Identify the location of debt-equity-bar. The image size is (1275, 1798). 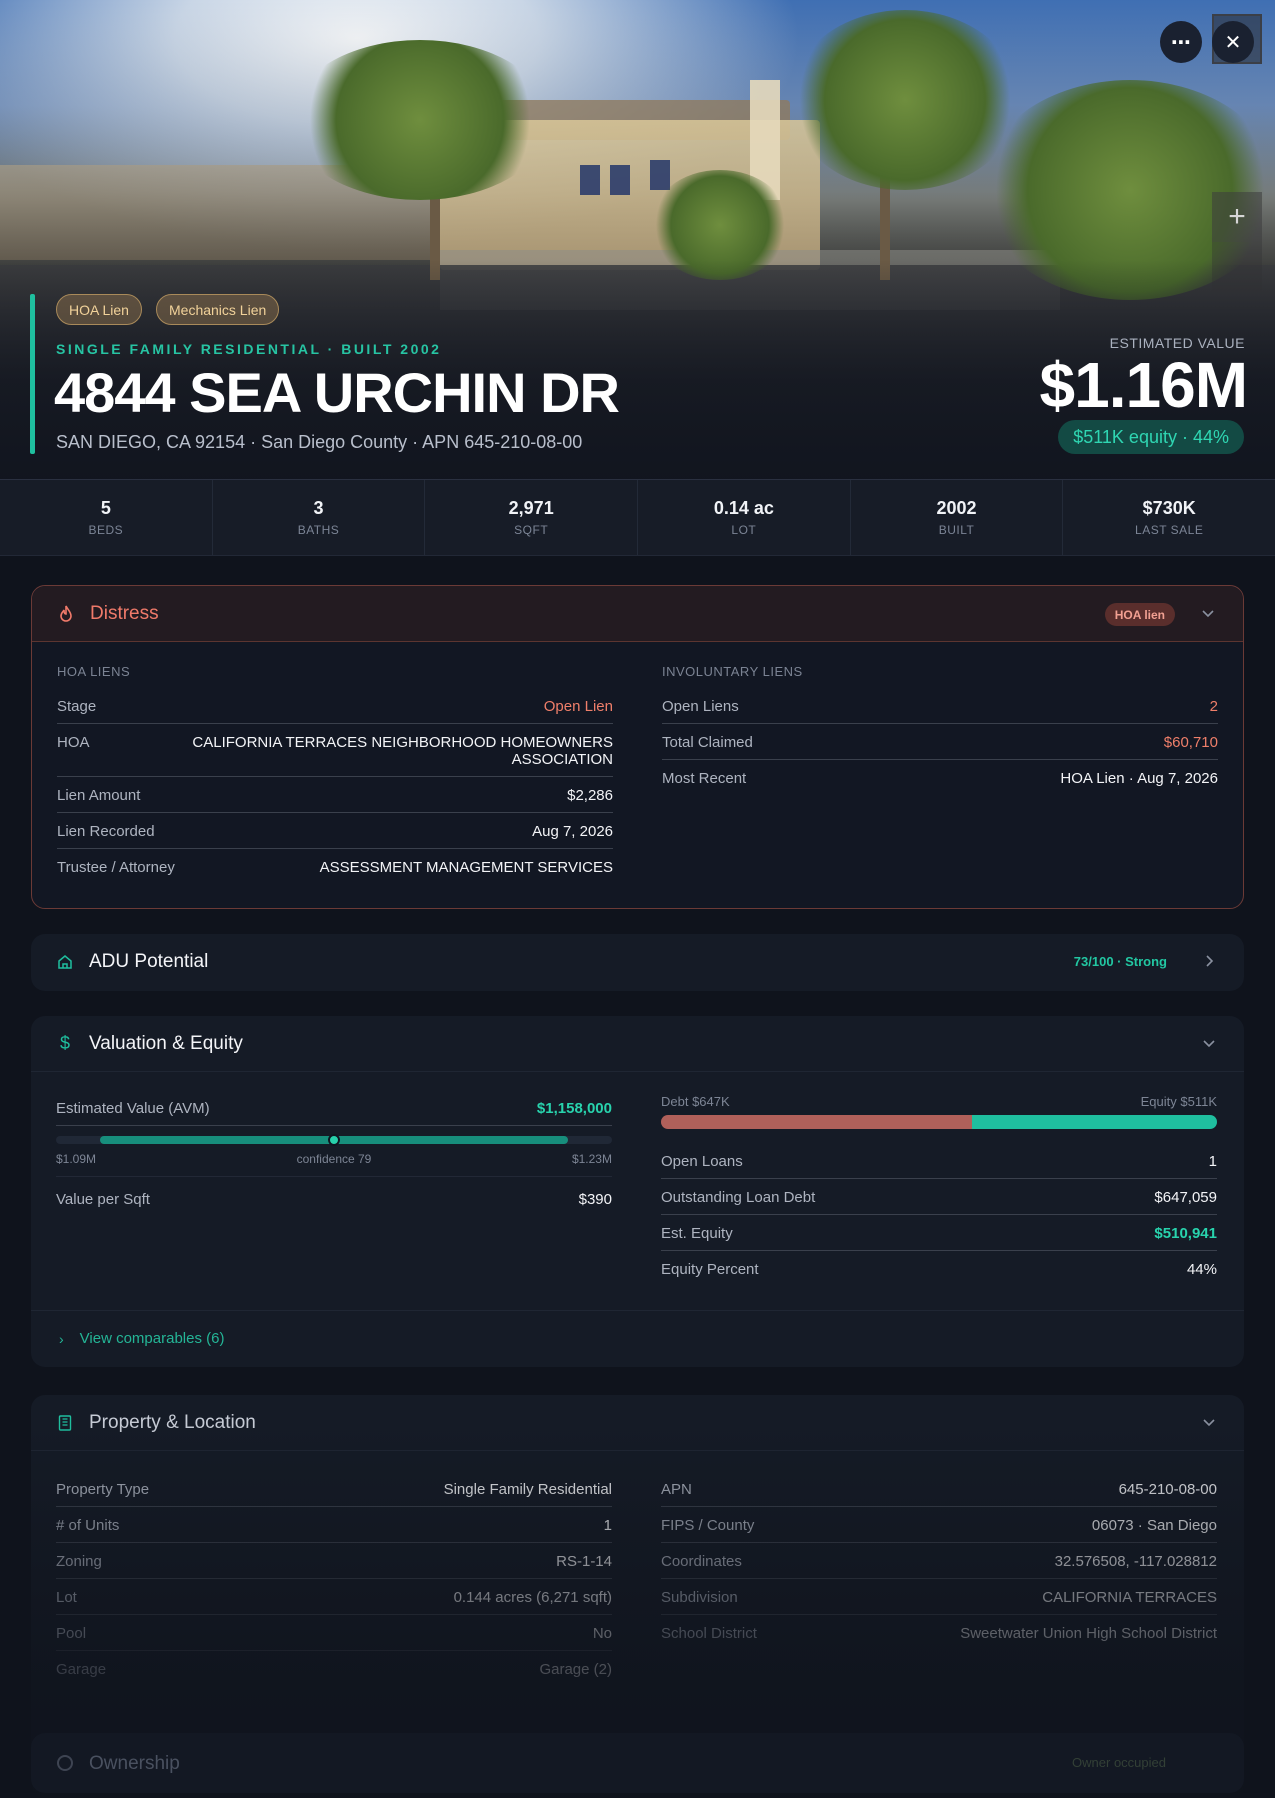
(939, 1122).